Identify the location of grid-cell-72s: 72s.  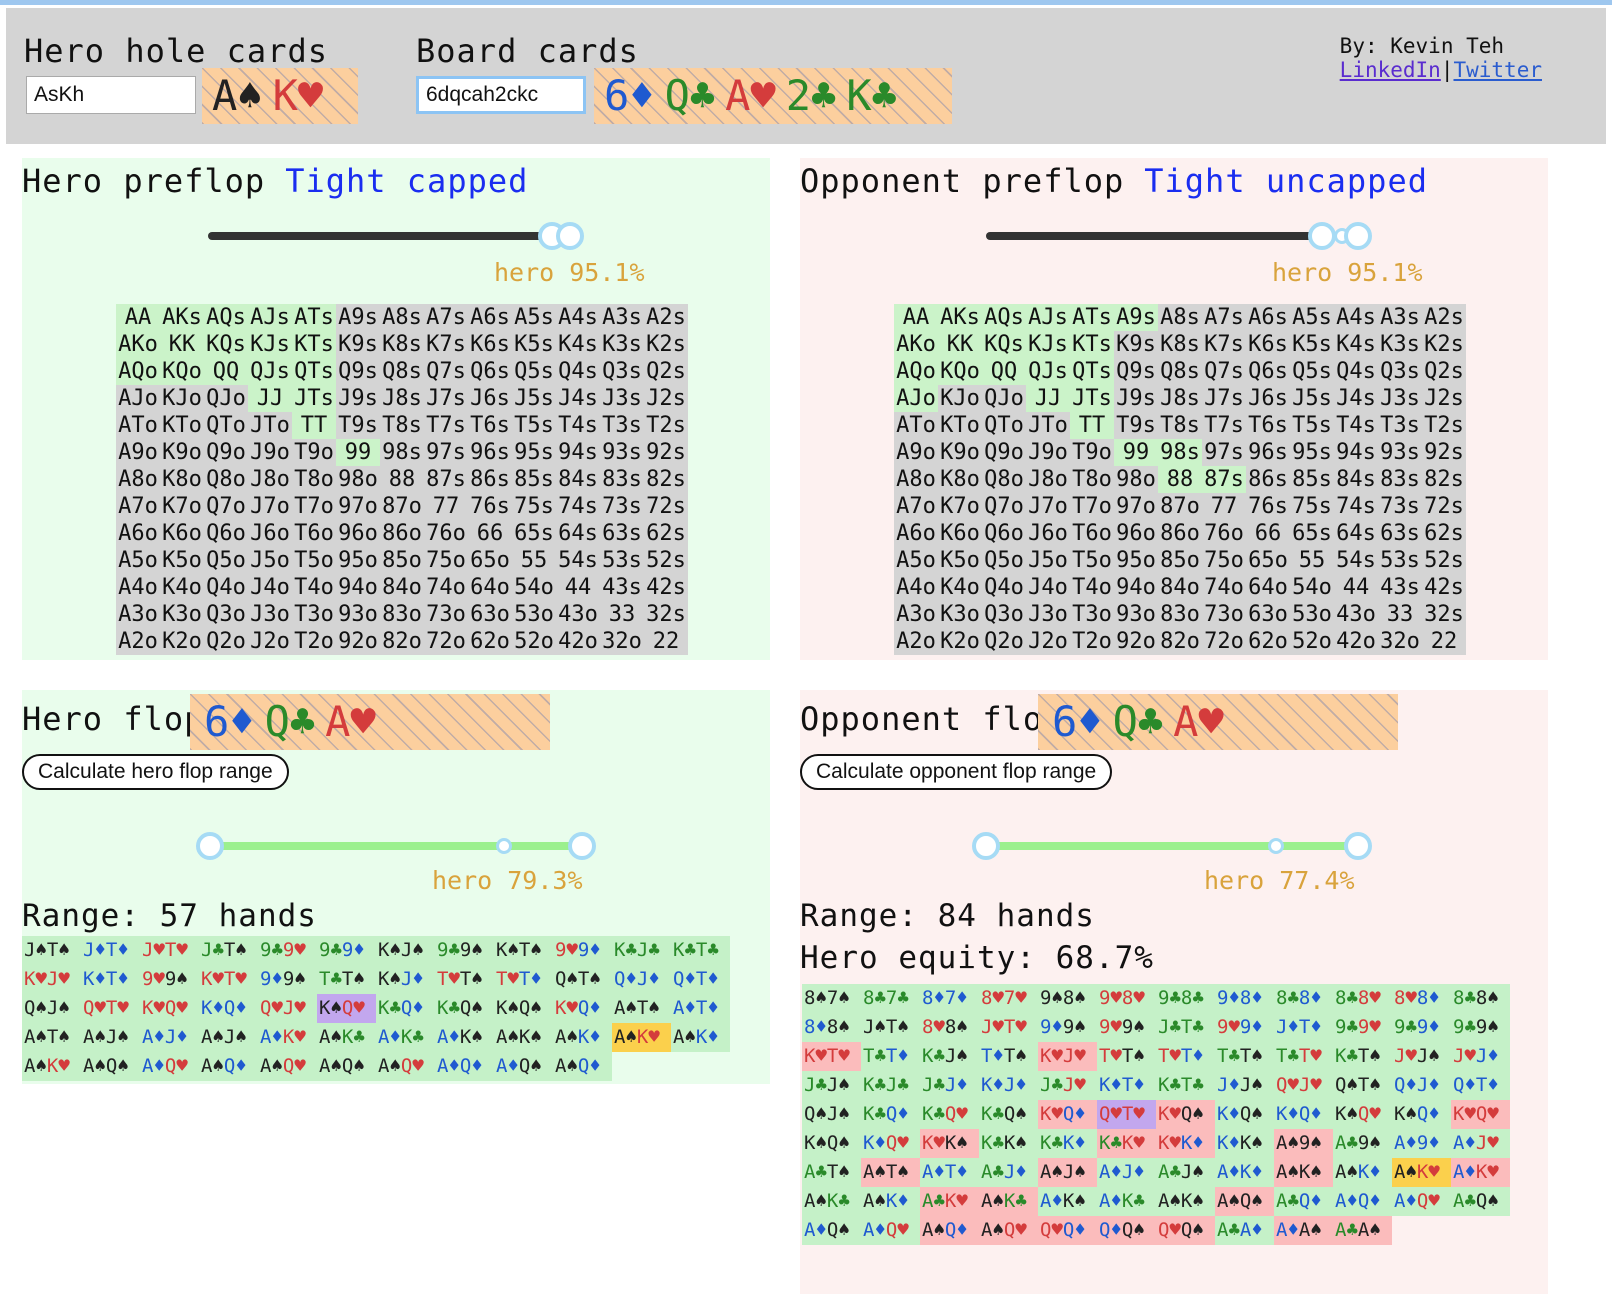
(1444, 506).